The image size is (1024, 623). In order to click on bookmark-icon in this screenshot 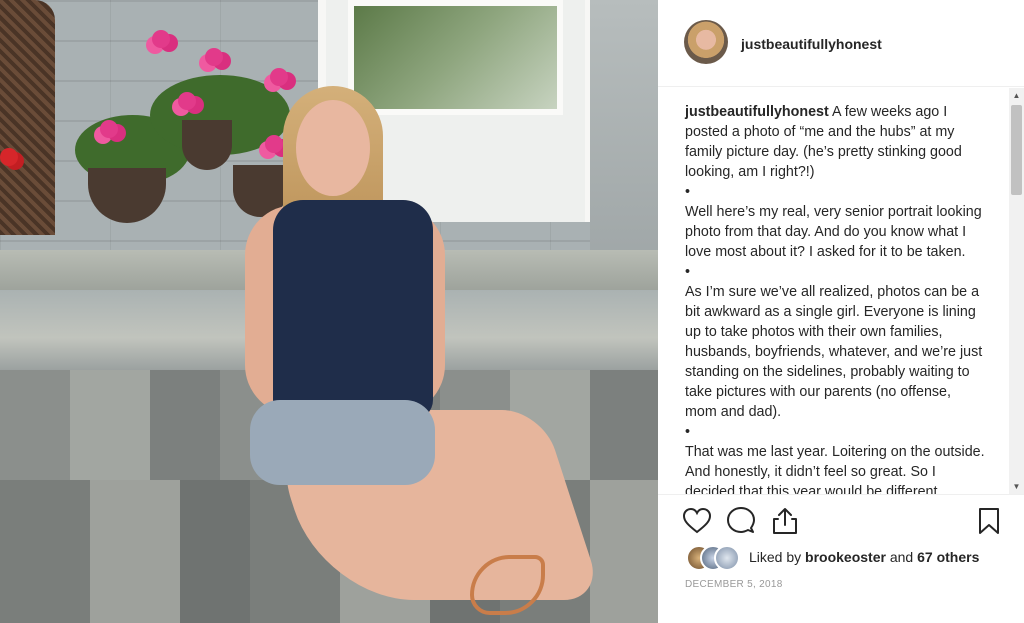, I will do `click(989, 521)`.